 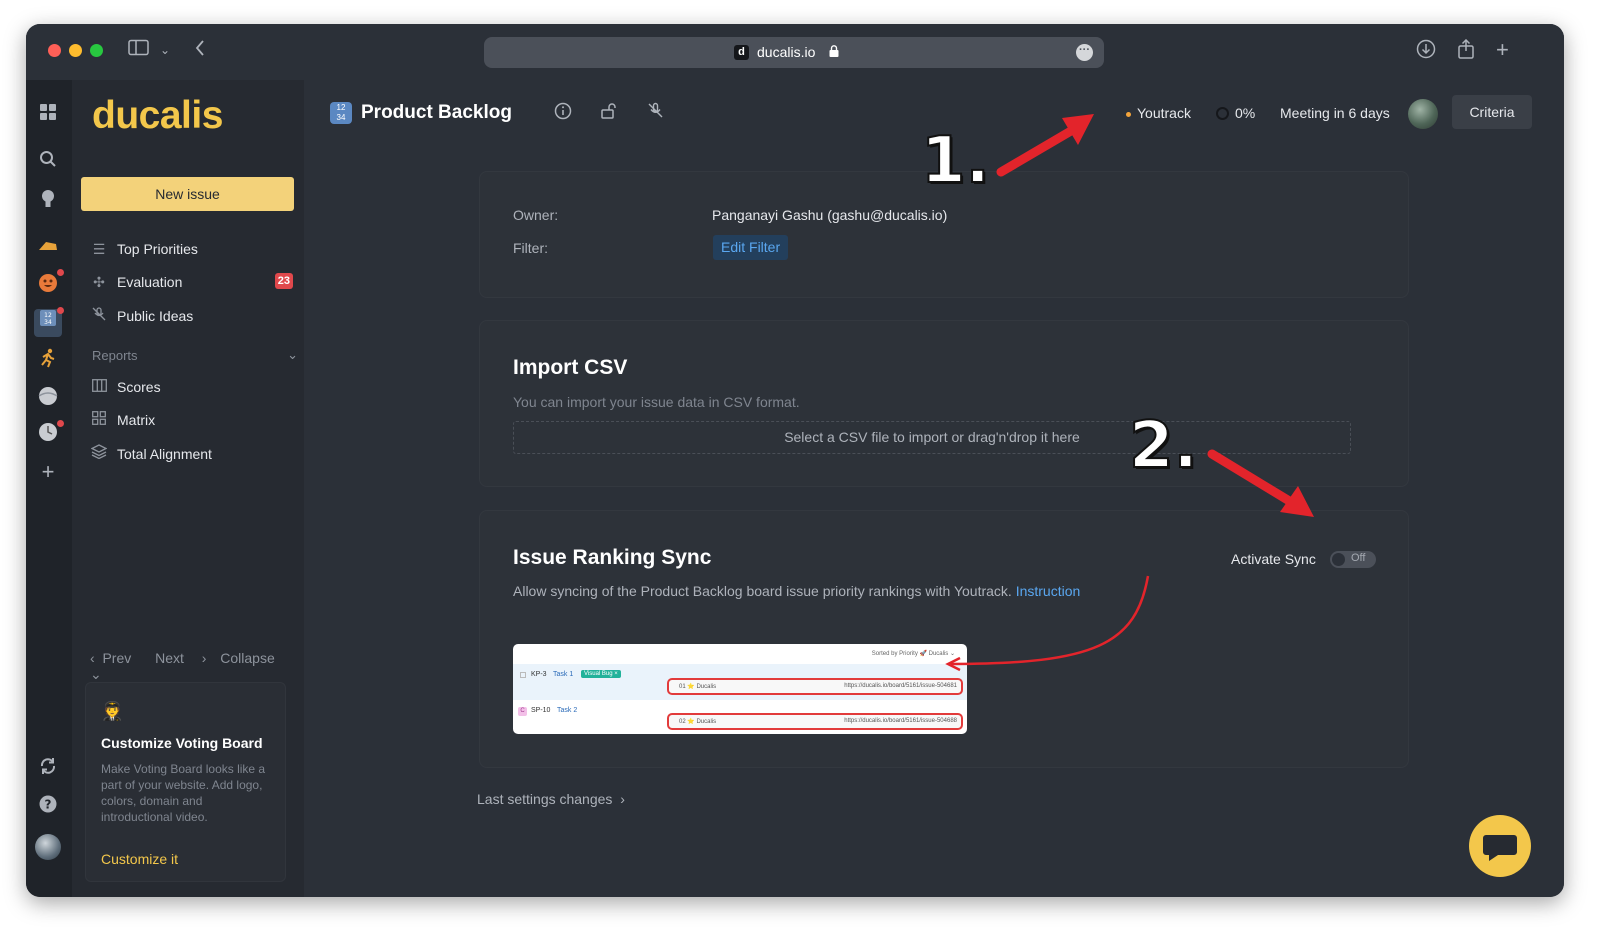 What do you see at coordinates (191, 282) in the screenshot?
I see `sidebar-item-evaluation: ✣ Evaluation 23` at bounding box center [191, 282].